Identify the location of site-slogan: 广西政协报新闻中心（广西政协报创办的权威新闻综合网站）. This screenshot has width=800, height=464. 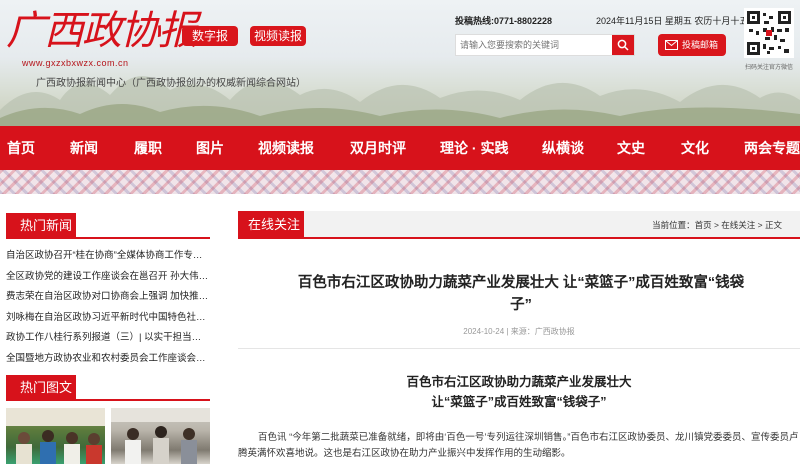
(171, 83).